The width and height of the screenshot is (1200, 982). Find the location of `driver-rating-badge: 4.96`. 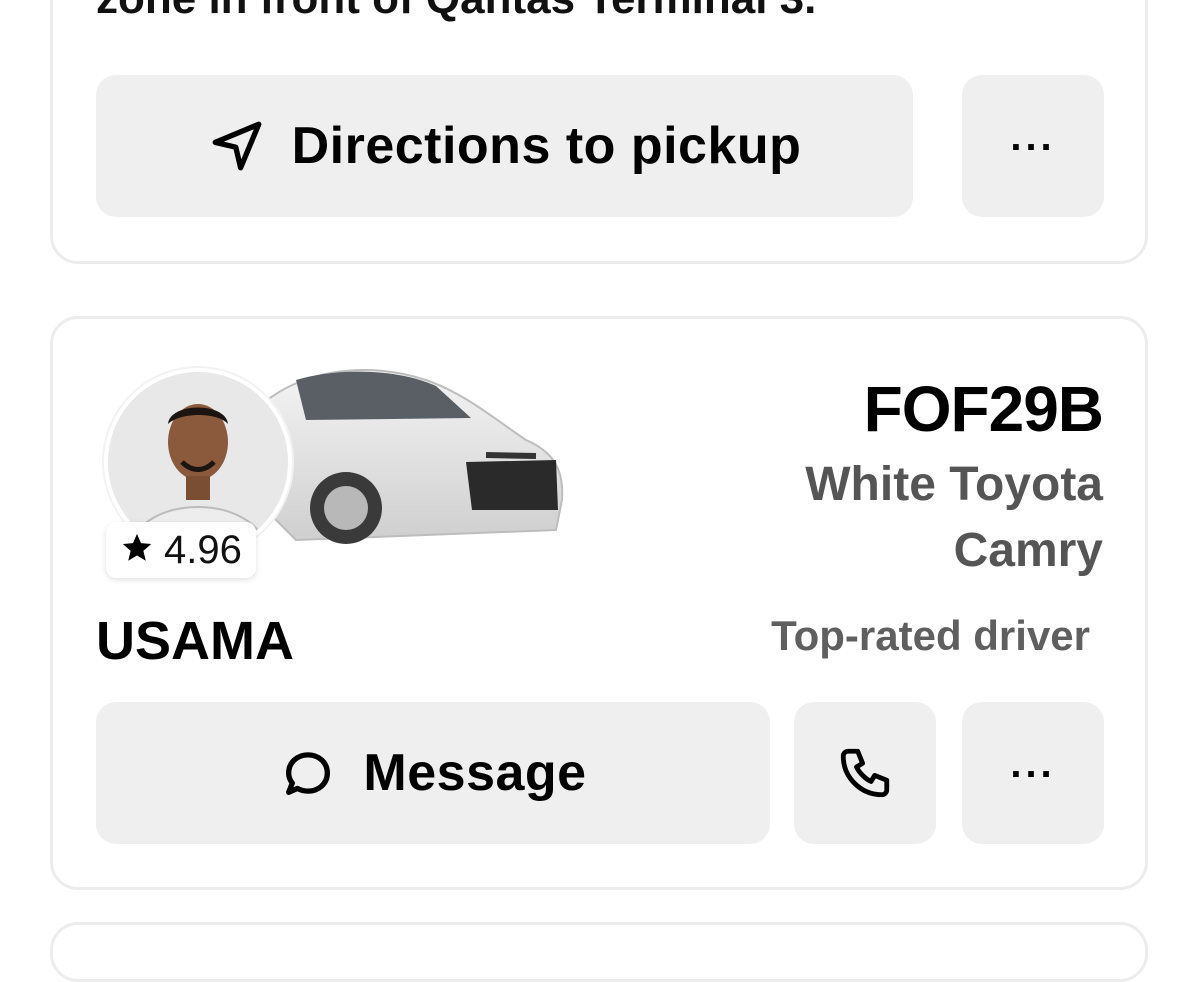

driver-rating-badge: 4.96 is located at coordinates (181, 550).